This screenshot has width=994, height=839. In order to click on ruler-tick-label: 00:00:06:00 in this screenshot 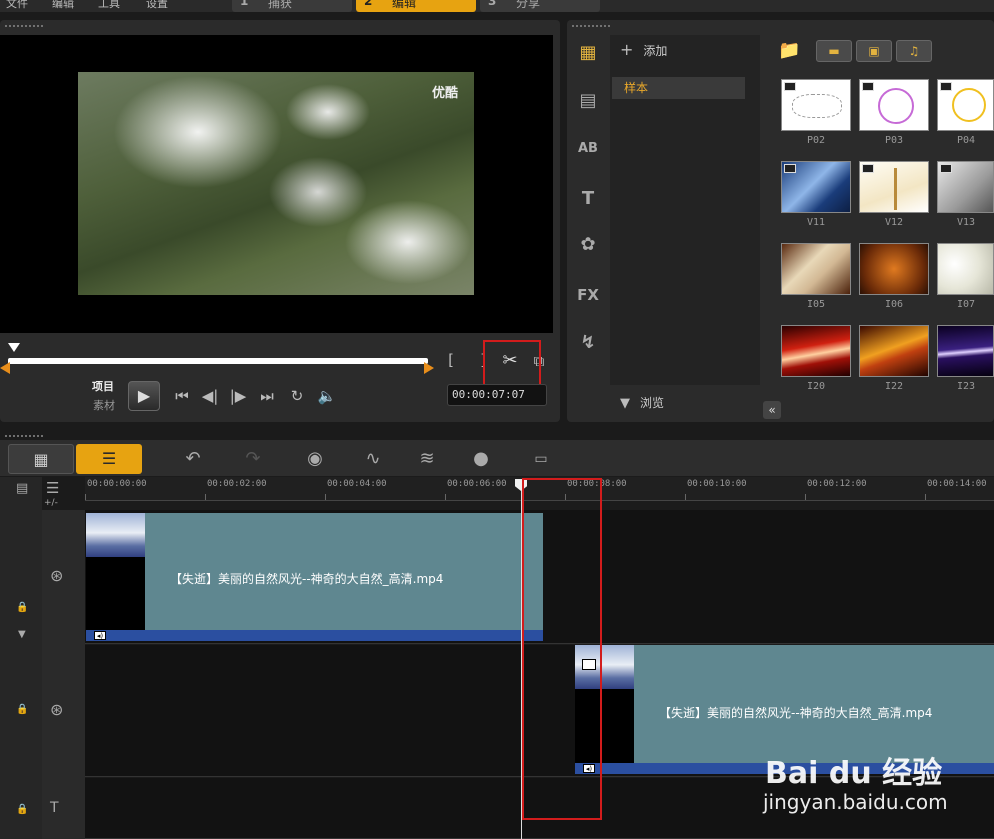, I will do `click(477, 484)`.